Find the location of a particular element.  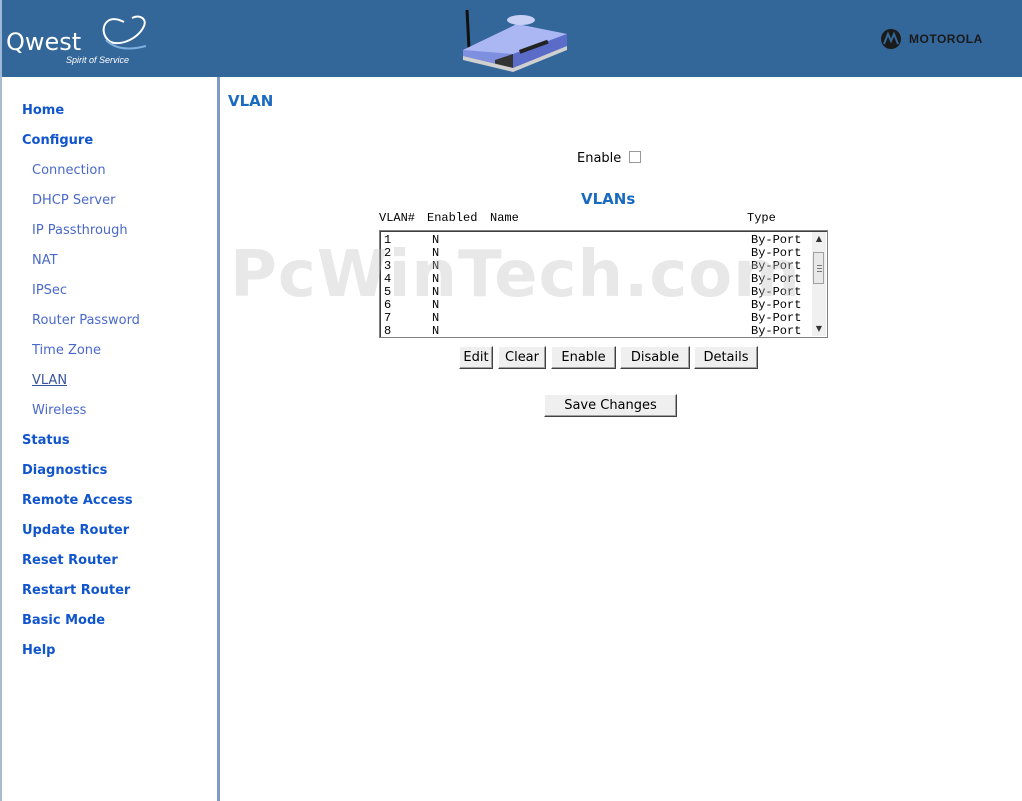

router-device-icon is located at coordinates (515, 40).